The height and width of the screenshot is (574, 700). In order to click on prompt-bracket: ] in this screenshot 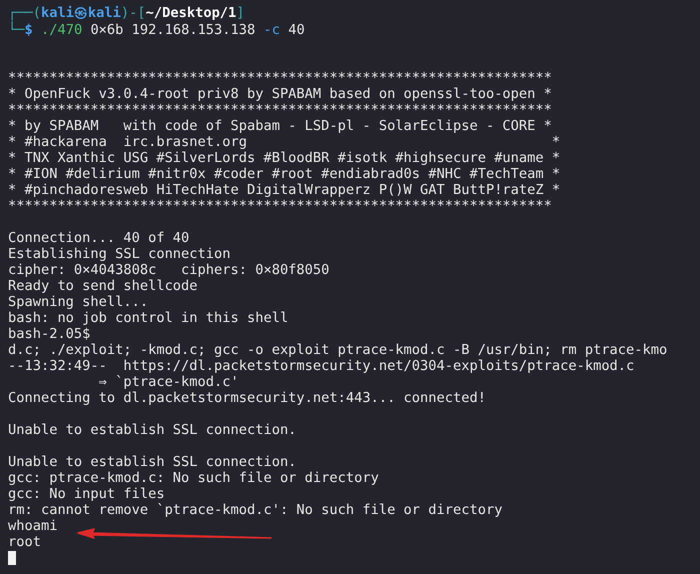, I will do `click(240, 13)`.